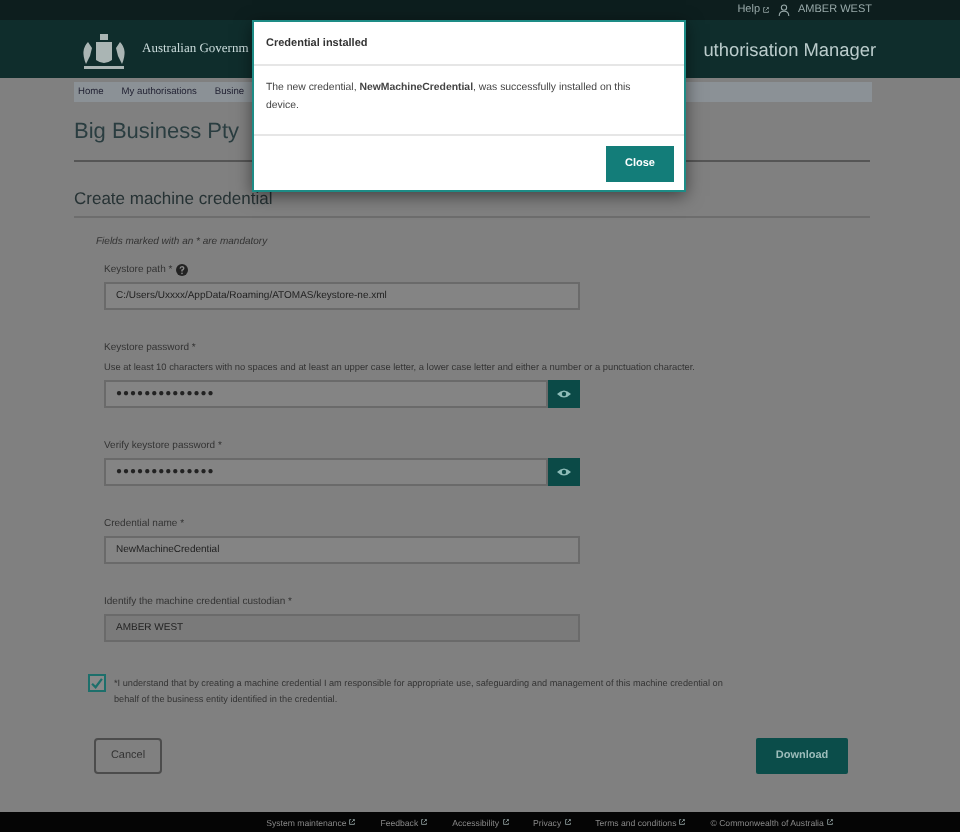 Image resolution: width=960 pixels, height=832 pixels. I want to click on checkbox, so click(97, 683).